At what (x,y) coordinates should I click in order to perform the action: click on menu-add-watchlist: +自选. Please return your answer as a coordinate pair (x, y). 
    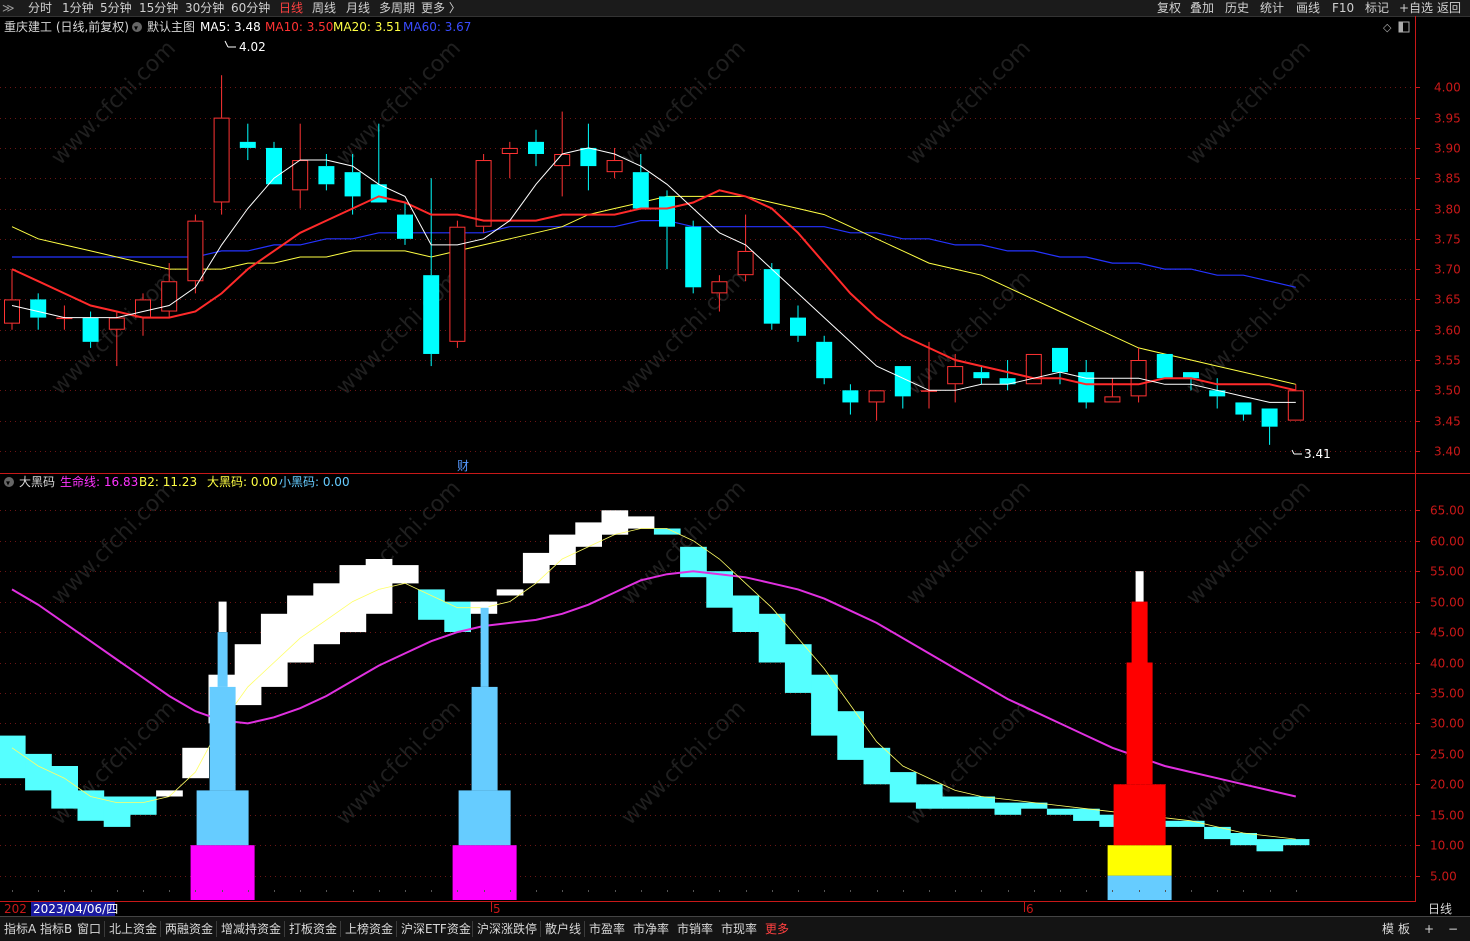
    Looking at the image, I should click on (1416, 8).